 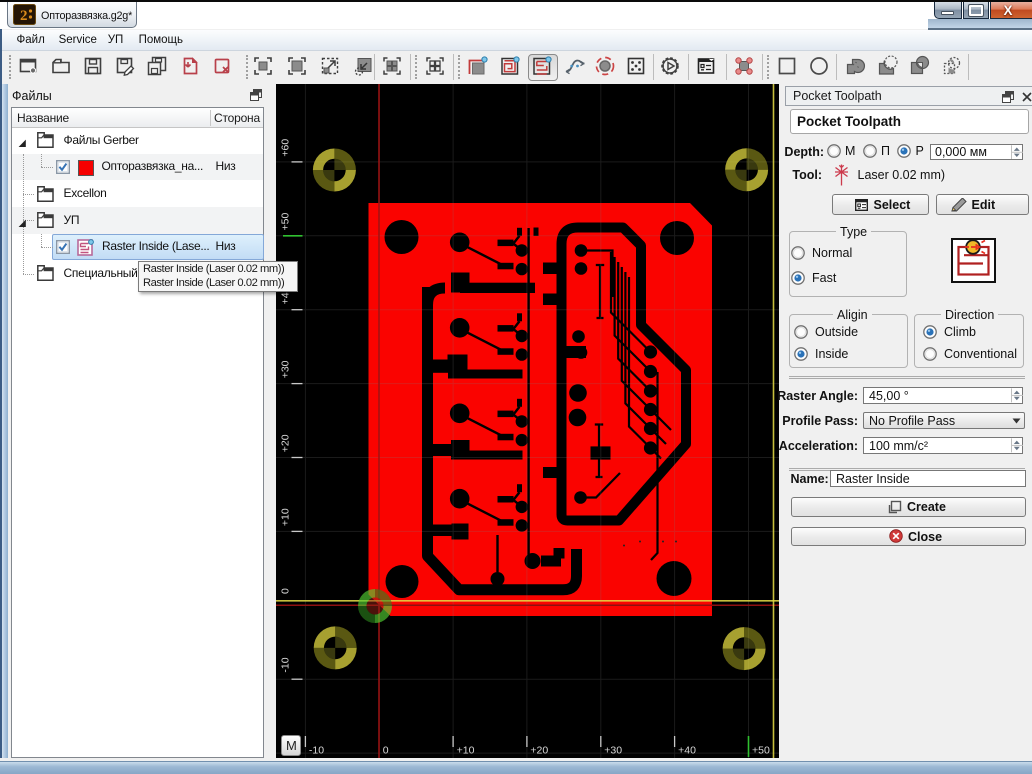 What do you see at coordinates (286, 148) in the screenshot?
I see `svg-text: +60` at bounding box center [286, 148].